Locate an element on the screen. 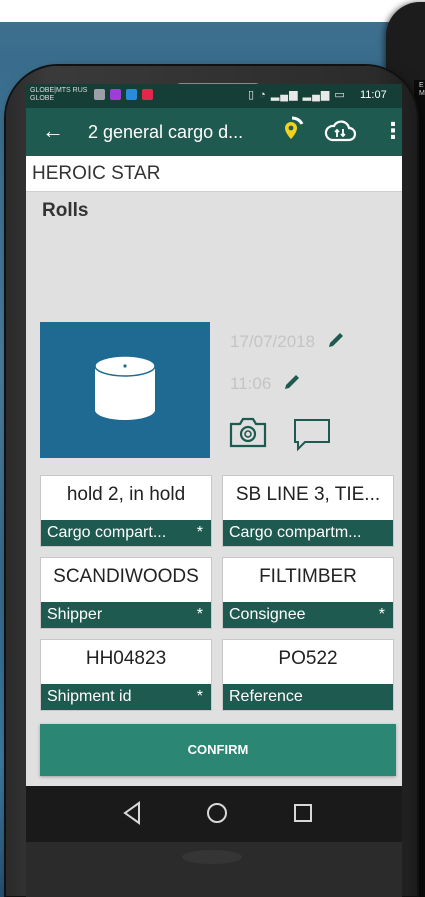 The width and height of the screenshot is (425, 897). roll-icon is located at coordinates (125, 387).